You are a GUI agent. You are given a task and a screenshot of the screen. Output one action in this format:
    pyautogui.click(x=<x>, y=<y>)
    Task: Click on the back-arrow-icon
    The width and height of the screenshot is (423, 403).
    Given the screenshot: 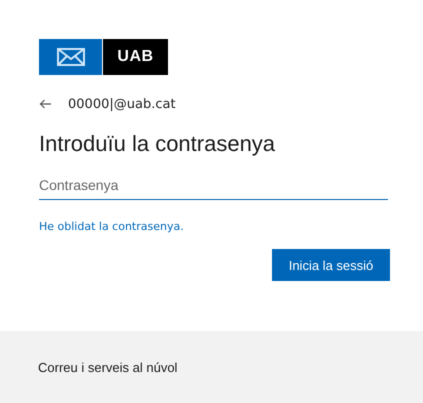 What is the action you would take?
    pyautogui.click(x=45, y=104)
    